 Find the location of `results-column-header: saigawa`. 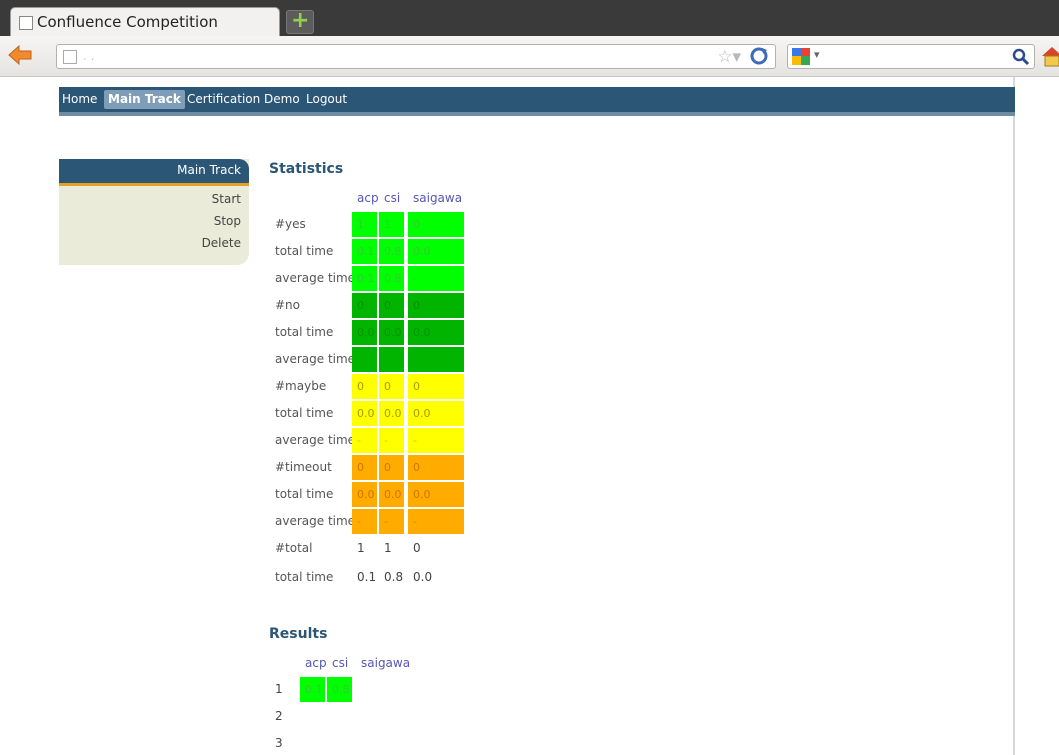

results-column-header: saigawa is located at coordinates (386, 663).